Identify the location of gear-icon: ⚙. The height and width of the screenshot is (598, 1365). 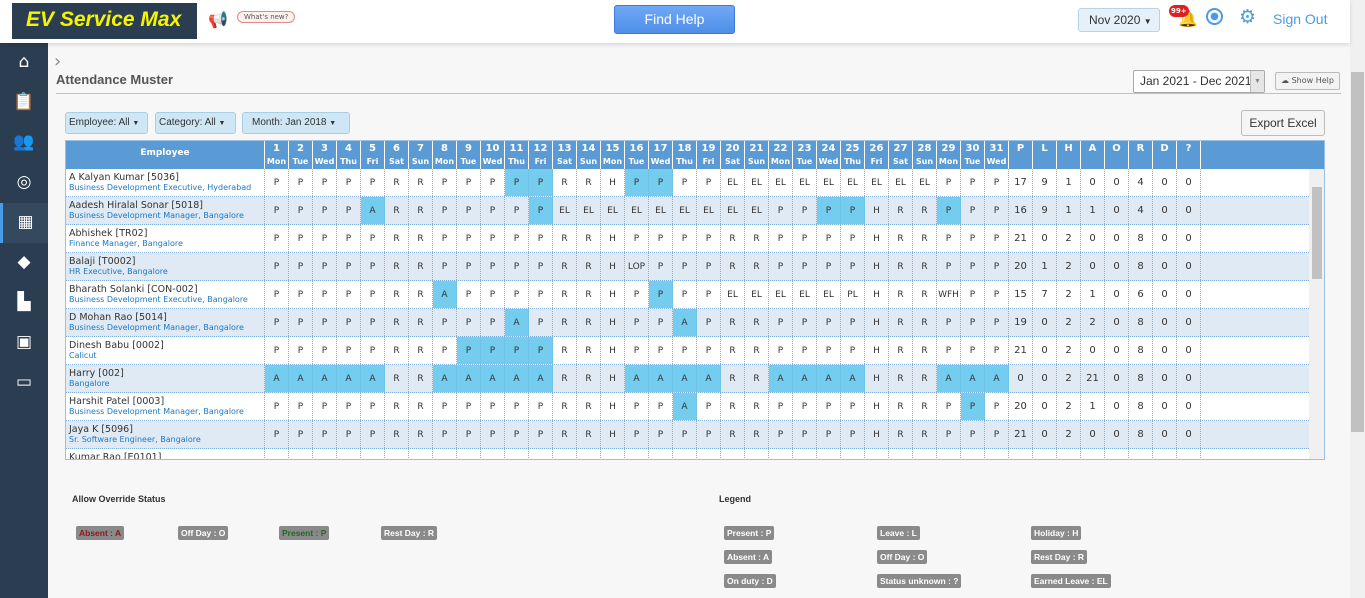
(1247, 17).